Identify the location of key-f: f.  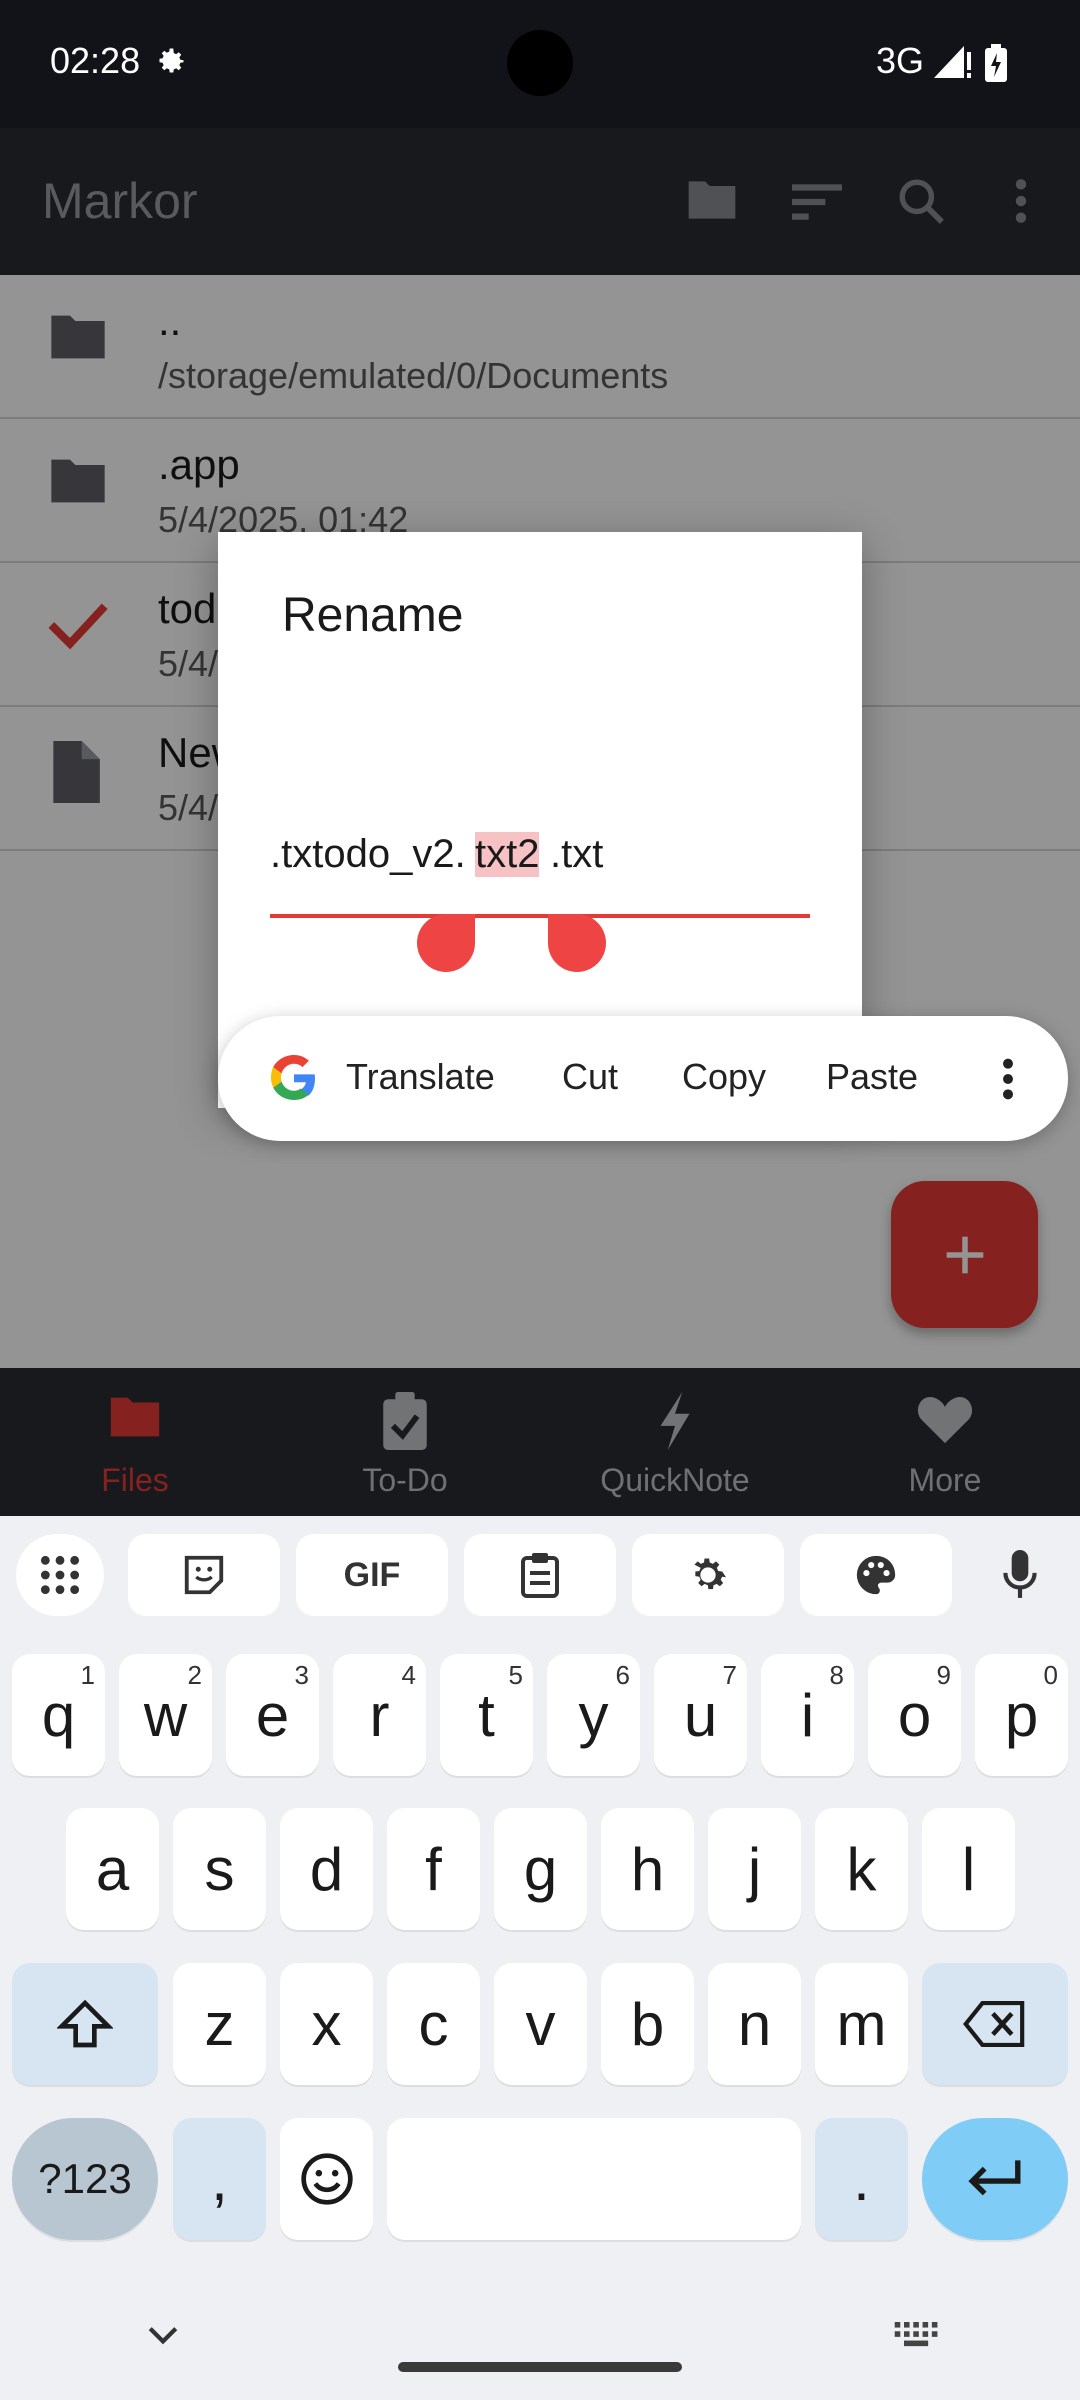
(433, 1869).